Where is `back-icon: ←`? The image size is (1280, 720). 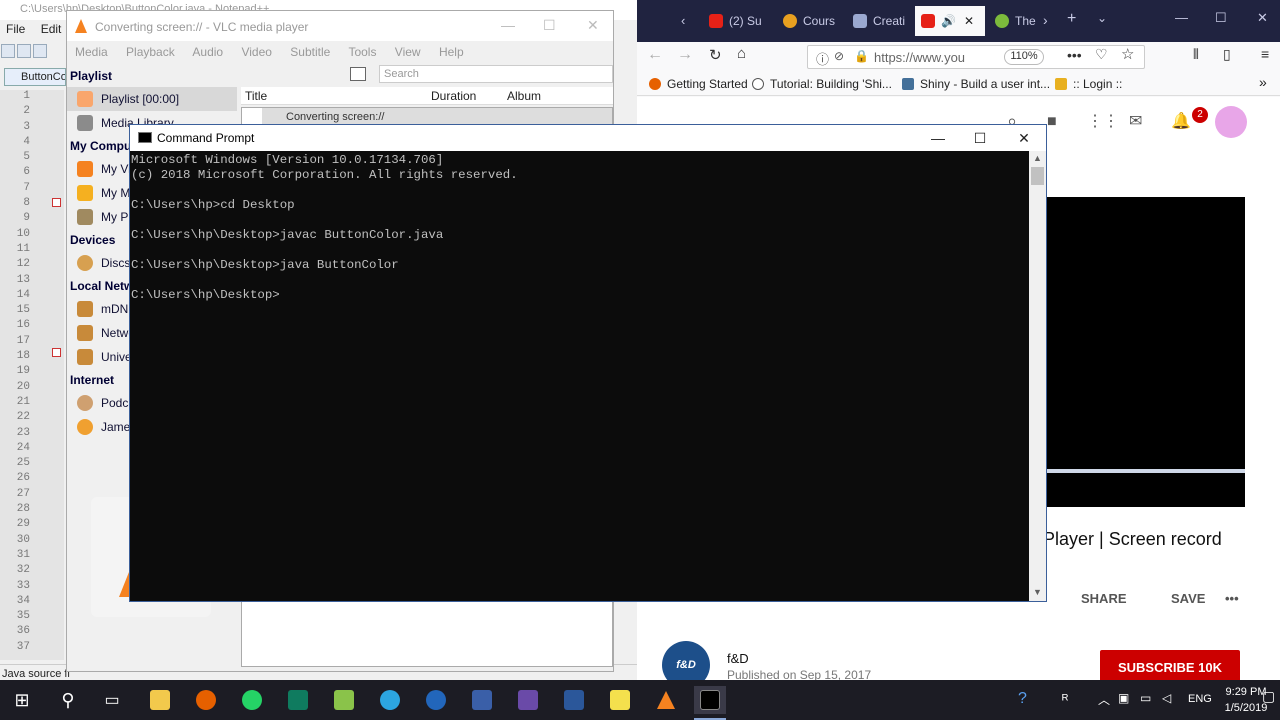 back-icon: ← is located at coordinates (655, 55).